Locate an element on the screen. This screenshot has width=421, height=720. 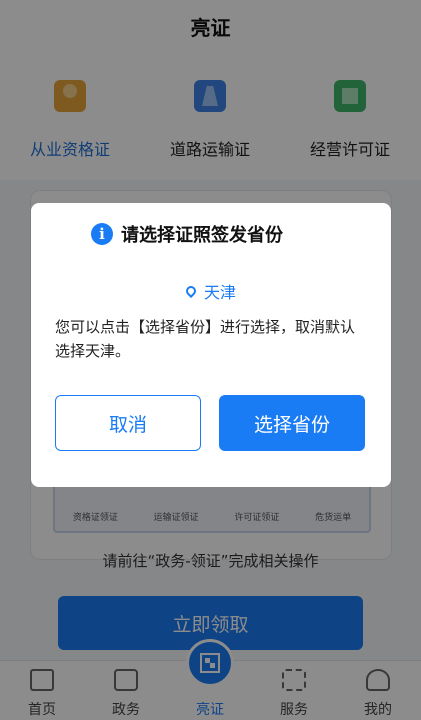
dialog-title: i 请选择证照签发省份 is located at coordinates (231, 234).